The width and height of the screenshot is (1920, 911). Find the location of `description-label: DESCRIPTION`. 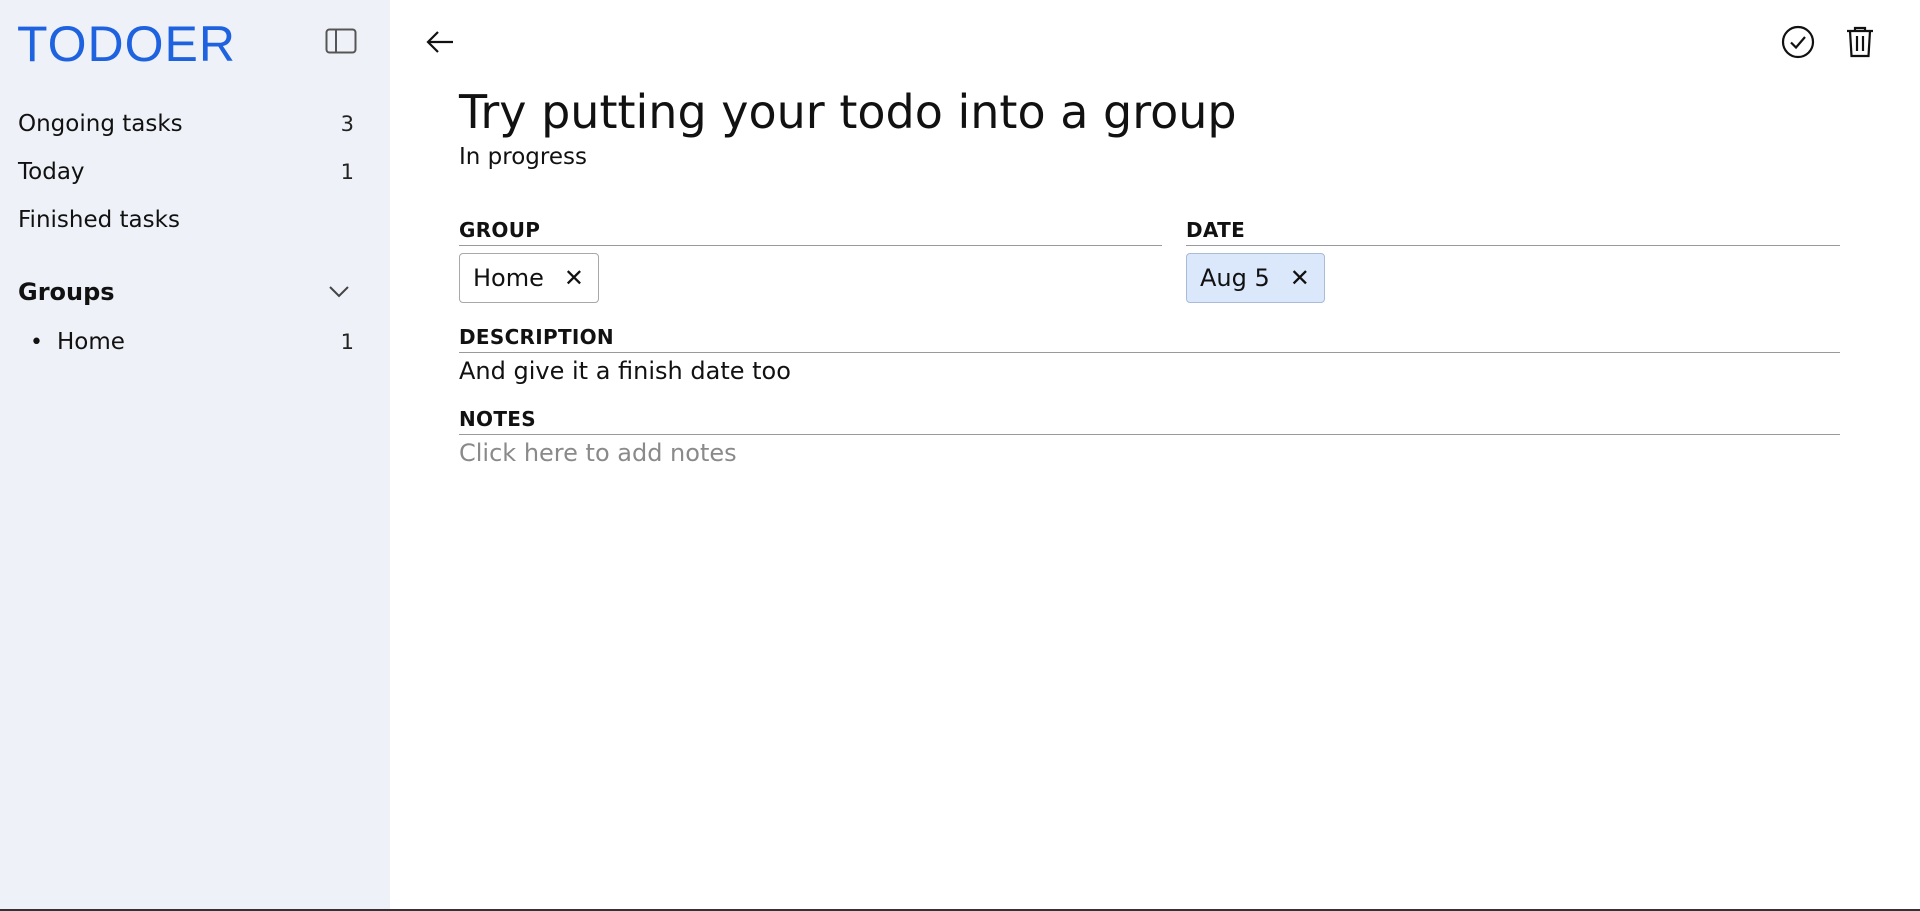

description-label: DESCRIPTION is located at coordinates (1149, 339).